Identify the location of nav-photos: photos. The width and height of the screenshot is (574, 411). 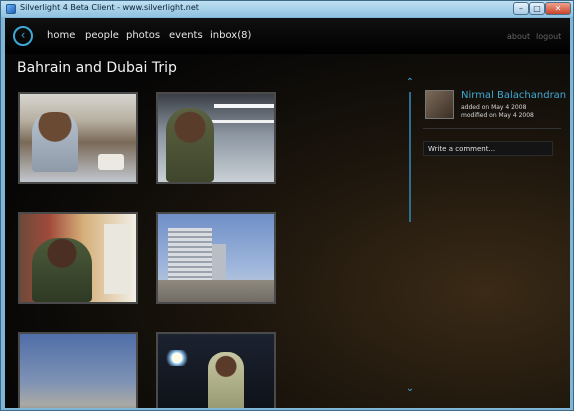
(143, 35).